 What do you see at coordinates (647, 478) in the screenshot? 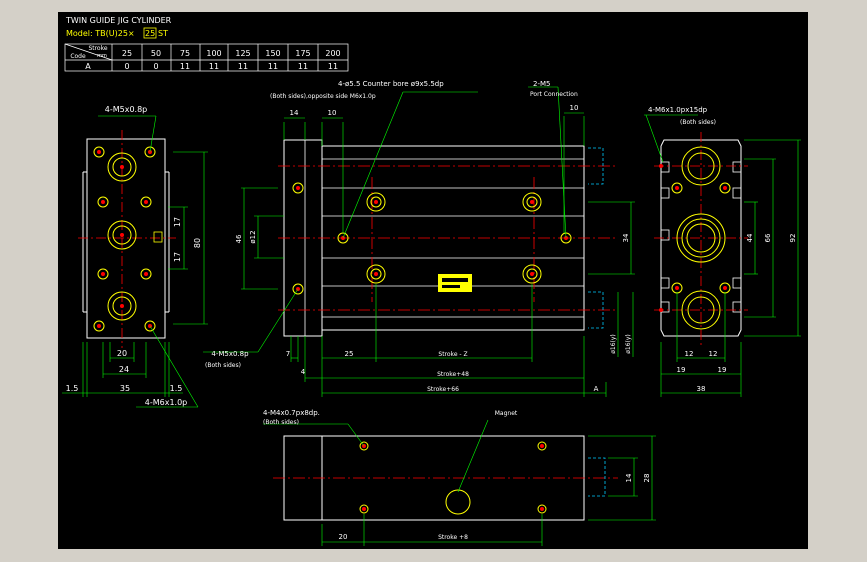
I see `dim-bottom-28: 28` at bounding box center [647, 478].